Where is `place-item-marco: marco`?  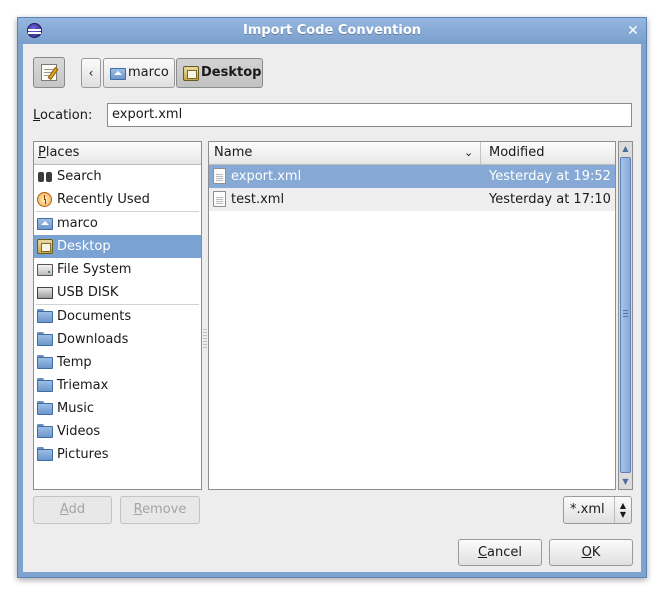 place-item-marco: marco is located at coordinates (117, 223).